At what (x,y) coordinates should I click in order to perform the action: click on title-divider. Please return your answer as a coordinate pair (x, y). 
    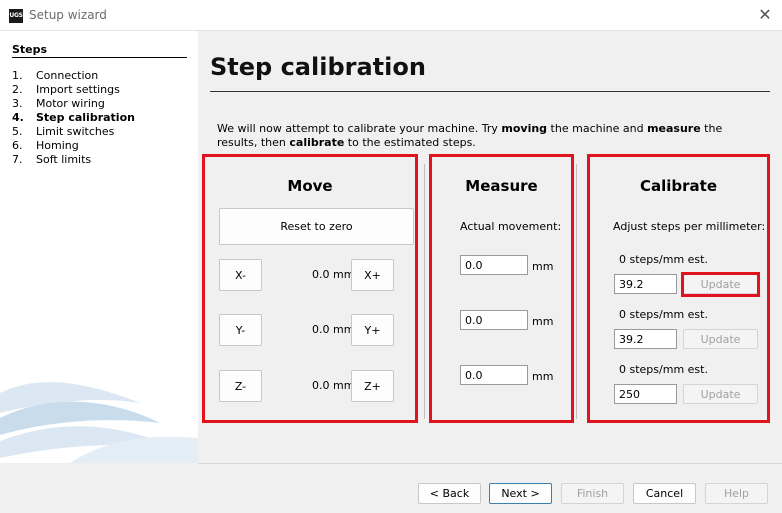
    Looking at the image, I should click on (490, 91).